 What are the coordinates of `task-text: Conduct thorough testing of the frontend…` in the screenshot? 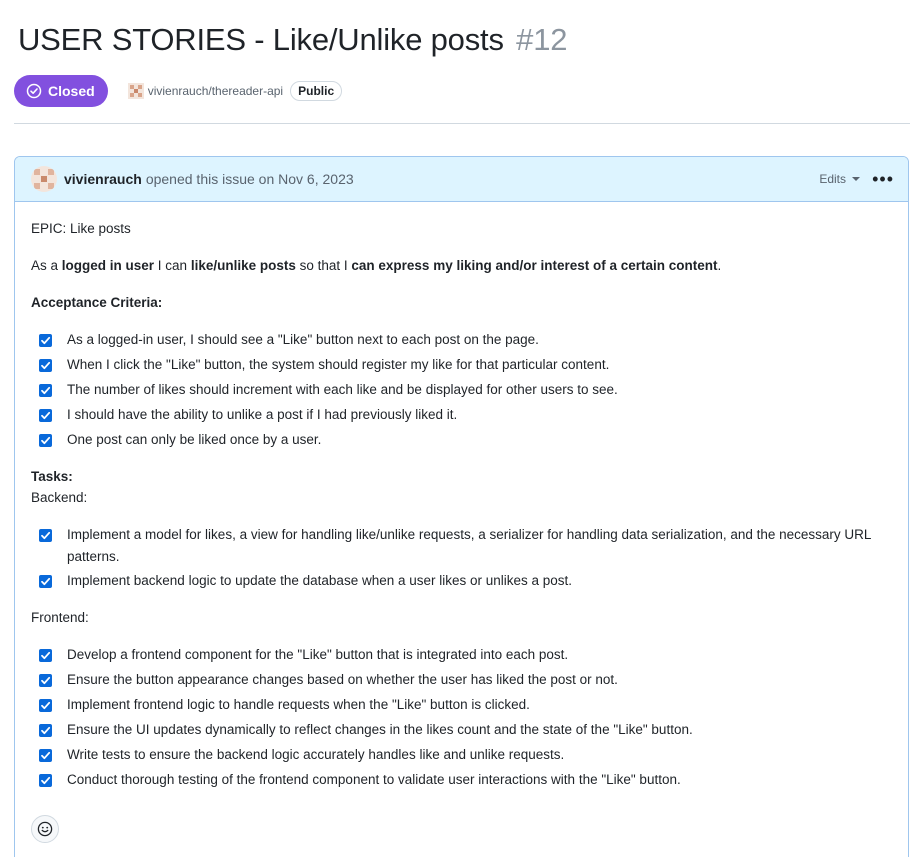 It's located at (374, 779).